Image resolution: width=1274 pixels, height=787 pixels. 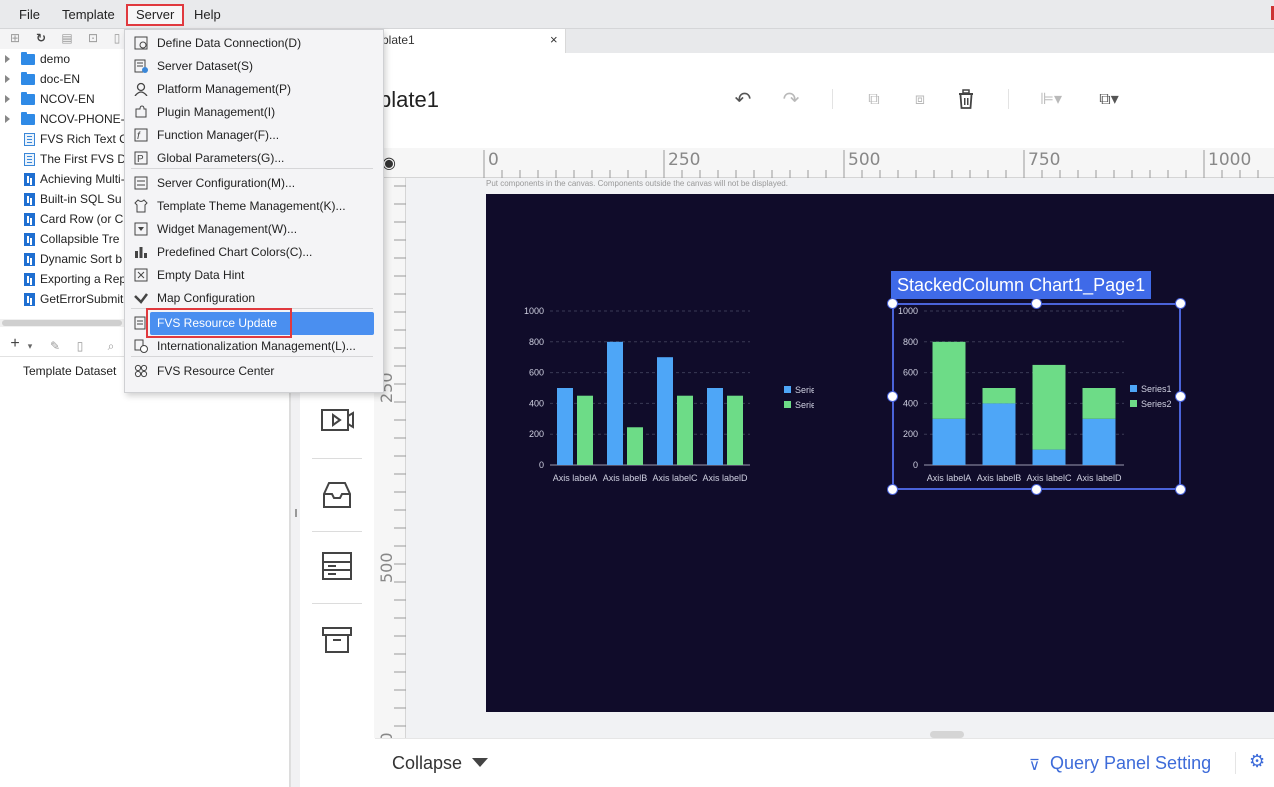 I want to click on settings-grid-icon: ⊡, so click(x=93, y=38).